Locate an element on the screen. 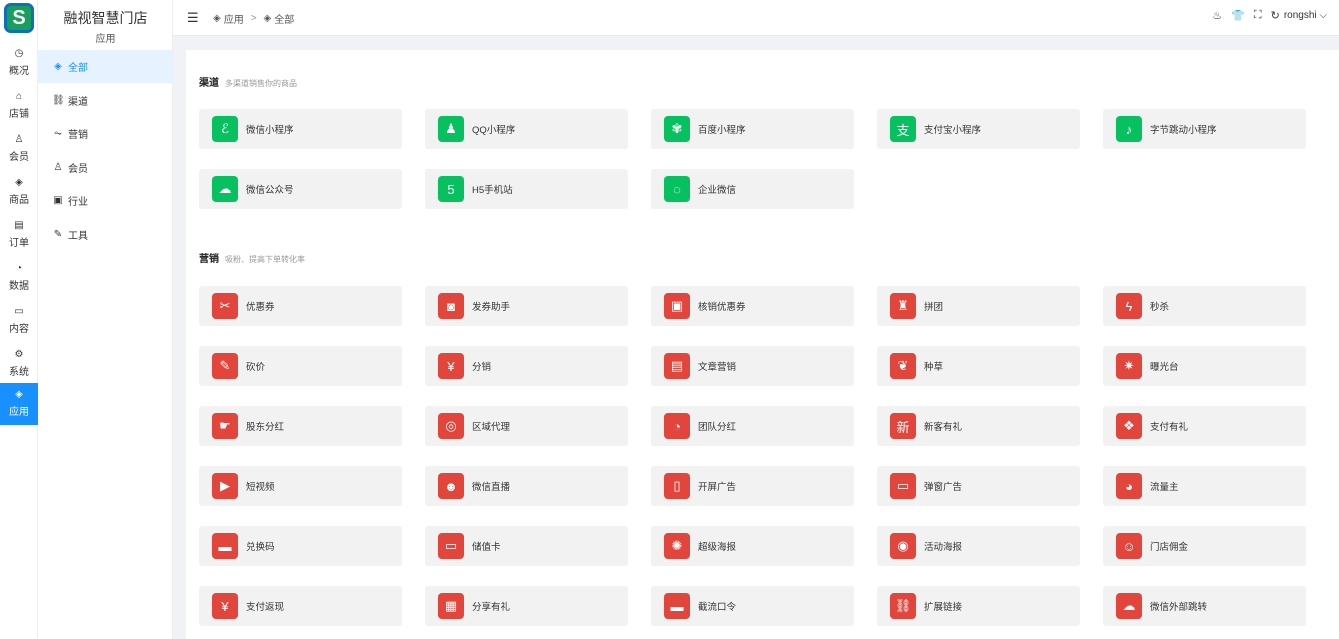 The width and height of the screenshot is (1339, 639). app-card: ◙ 发券助手 is located at coordinates (526, 306).